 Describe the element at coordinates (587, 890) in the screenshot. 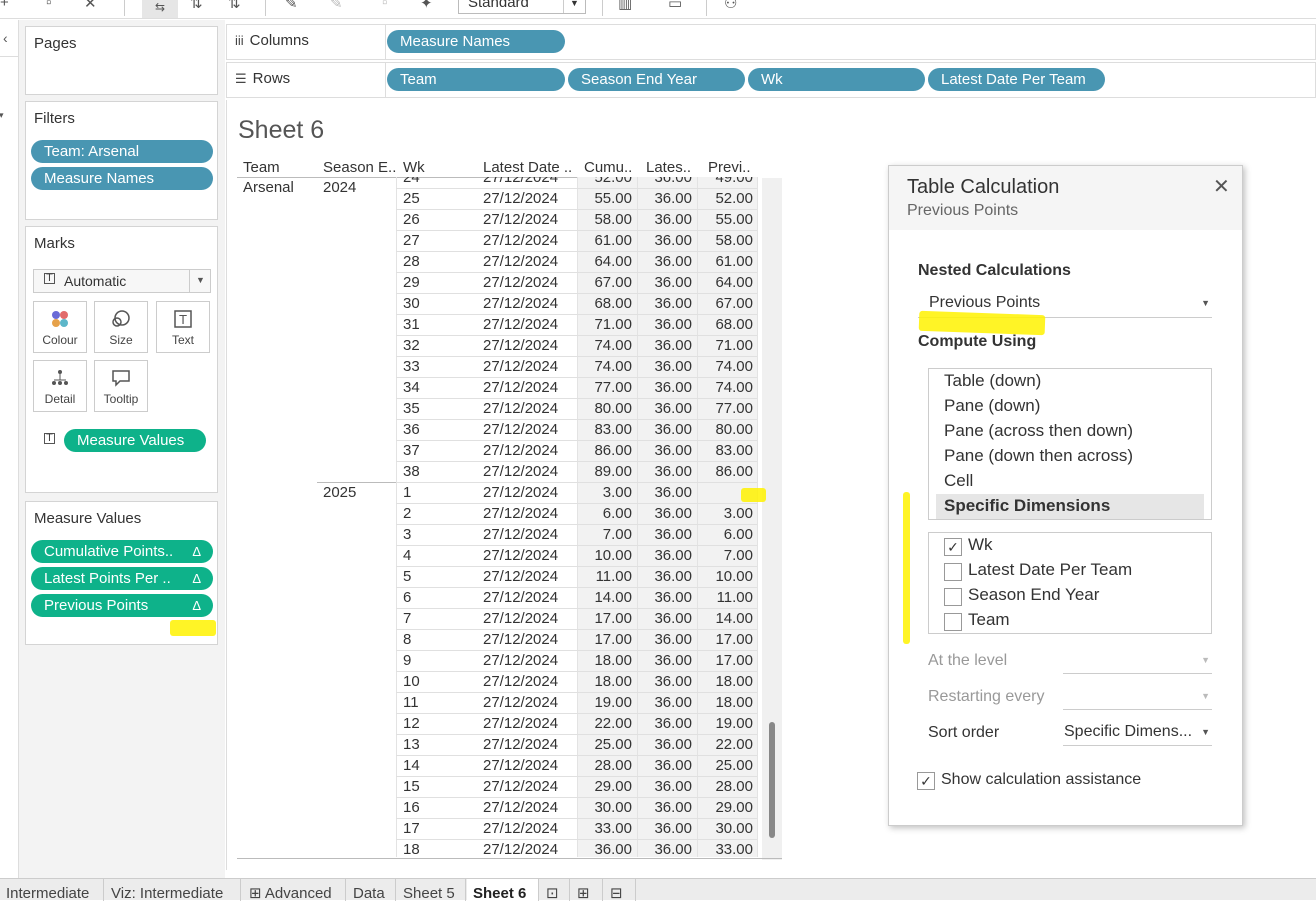

I see `new-dashboard-button: ⊞` at that location.